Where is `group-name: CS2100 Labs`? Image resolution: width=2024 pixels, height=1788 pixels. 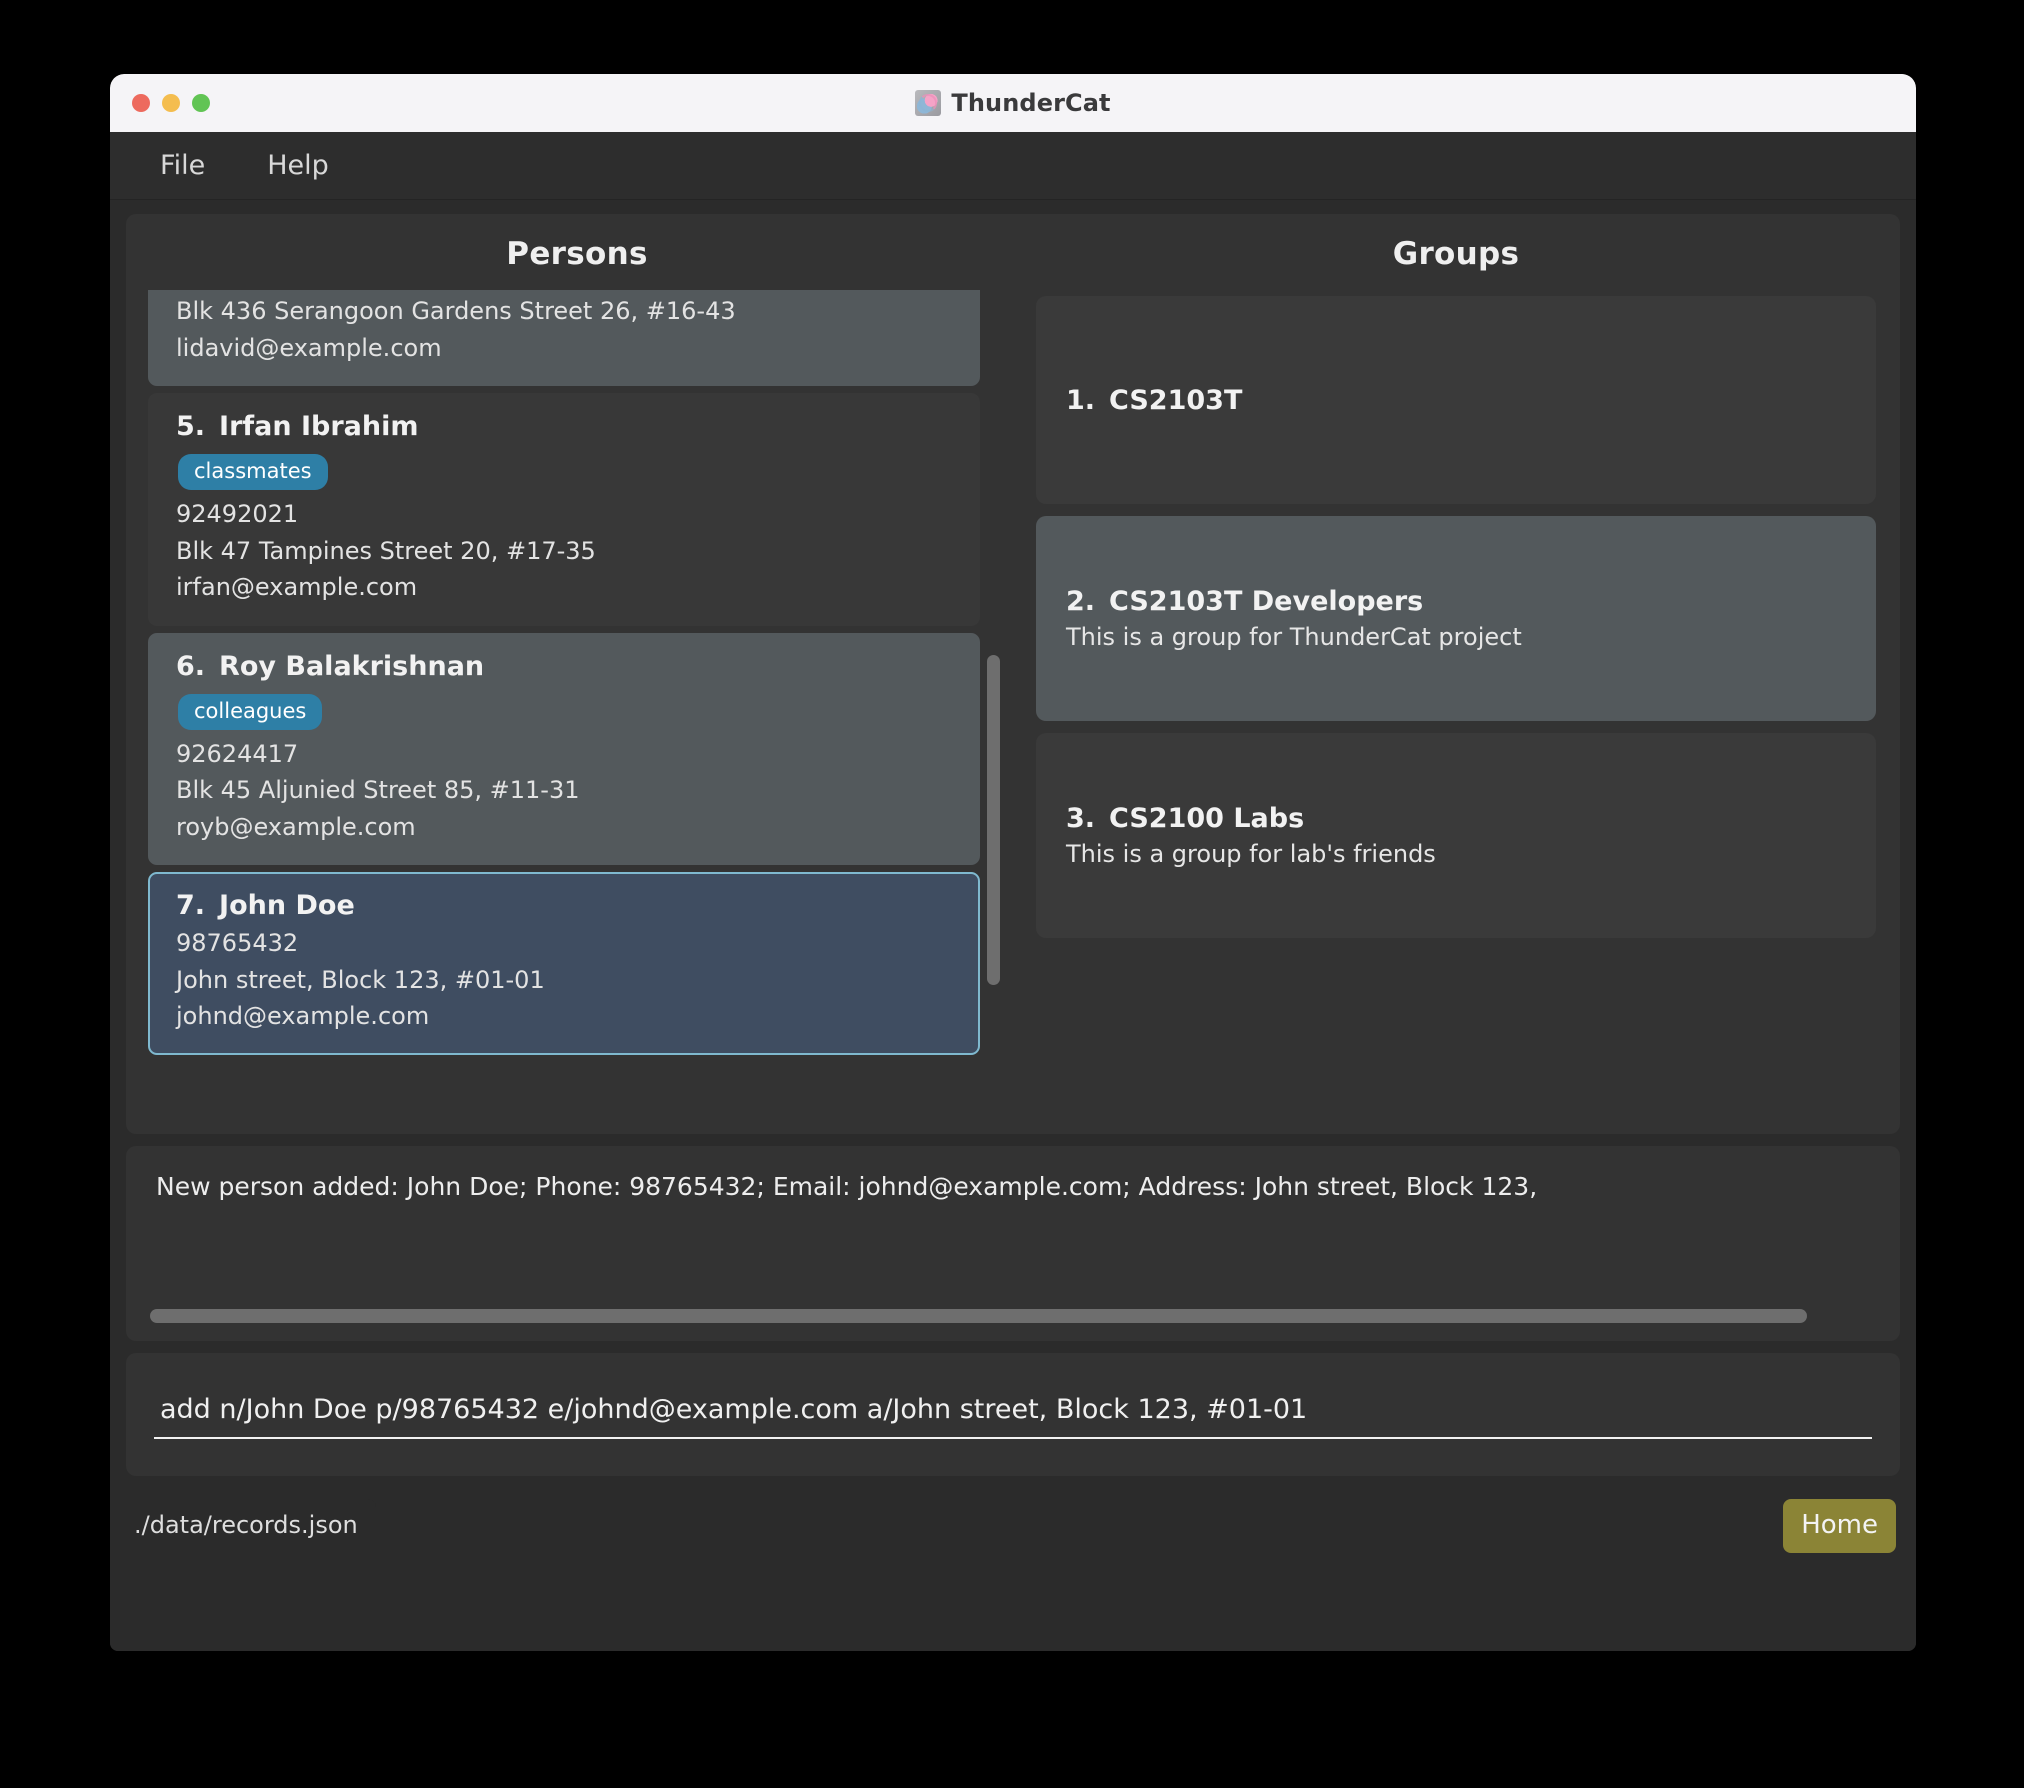 group-name: CS2100 Labs is located at coordinates (1207, 818).